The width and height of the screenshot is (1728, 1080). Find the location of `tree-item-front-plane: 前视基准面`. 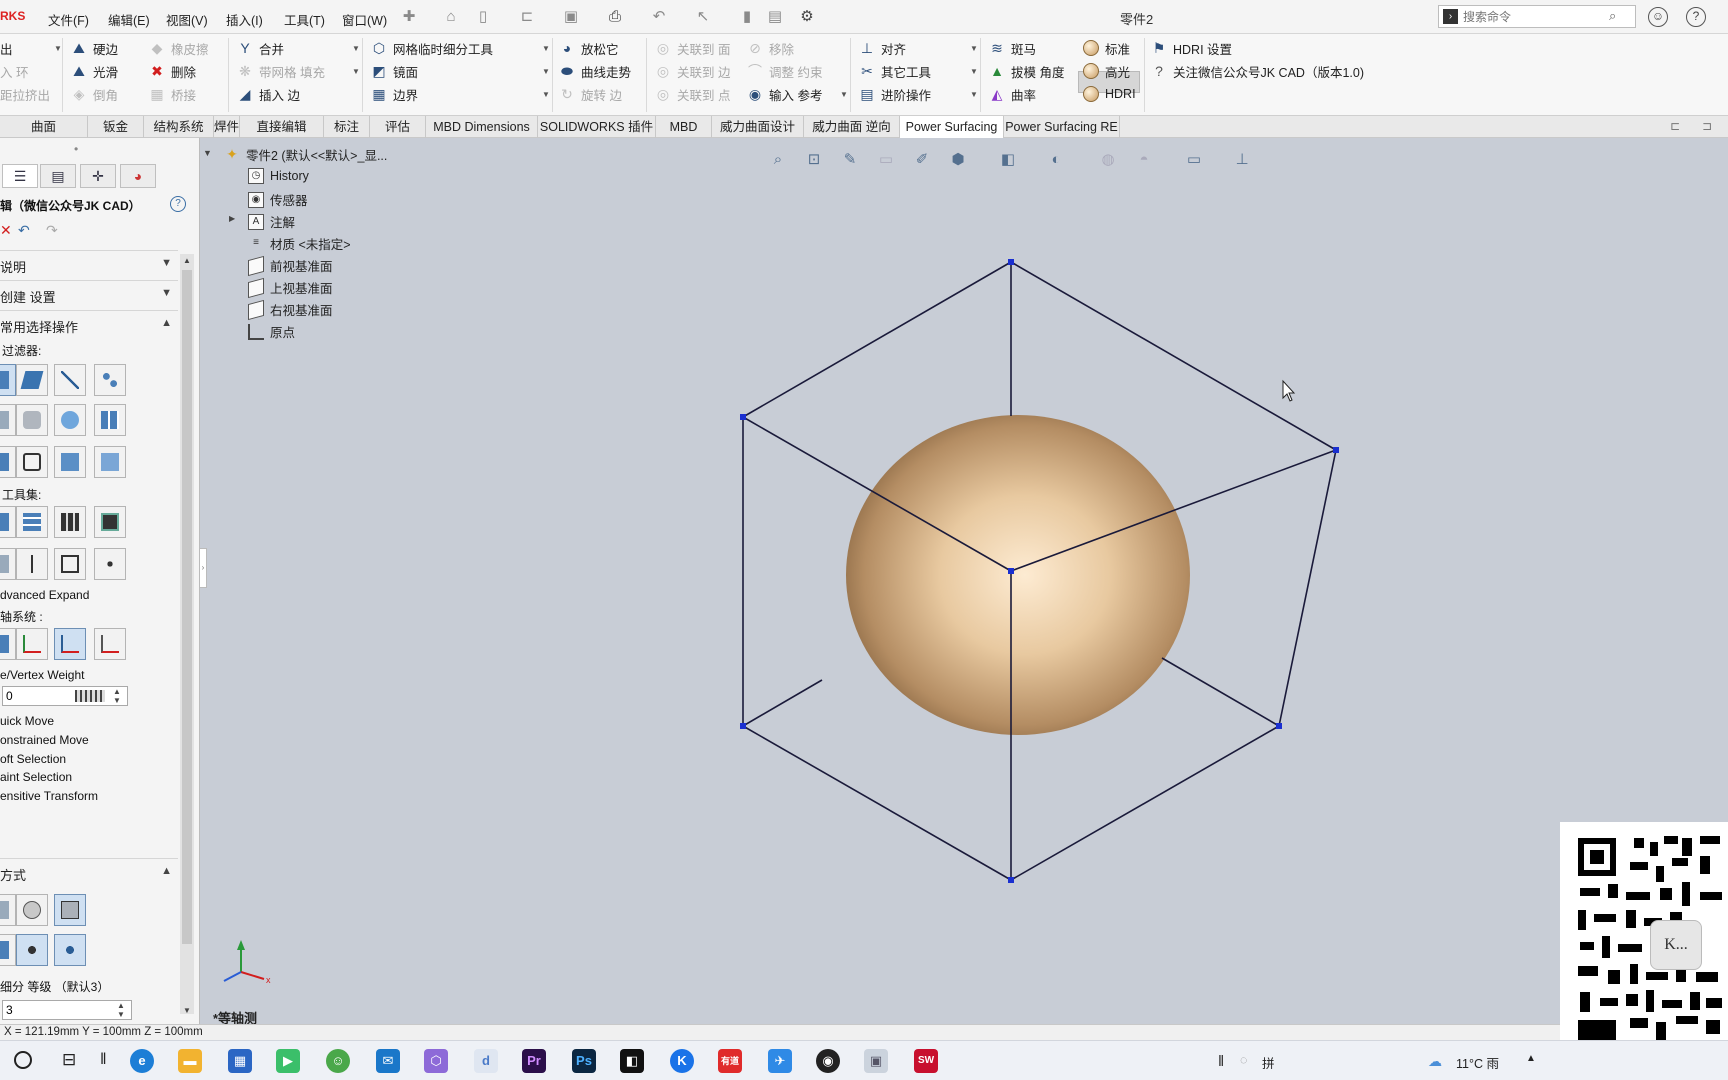

tree-item-front-plane: 前视基准面 is located at coordinates (290, 265).